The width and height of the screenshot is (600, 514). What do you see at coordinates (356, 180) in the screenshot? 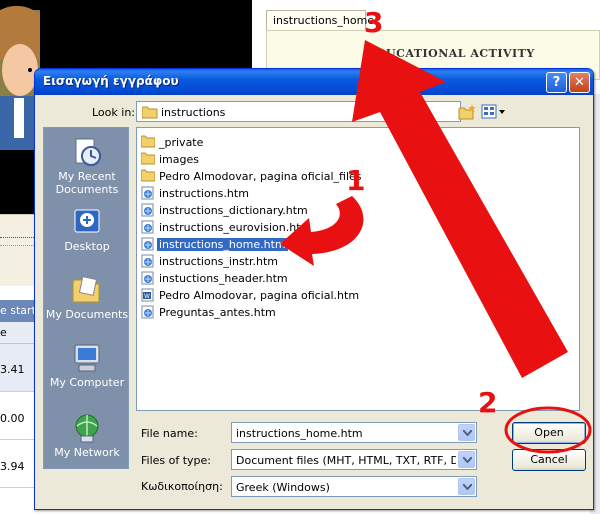
I see `annotation-step-1: 1` at bounding box center [356, 180].